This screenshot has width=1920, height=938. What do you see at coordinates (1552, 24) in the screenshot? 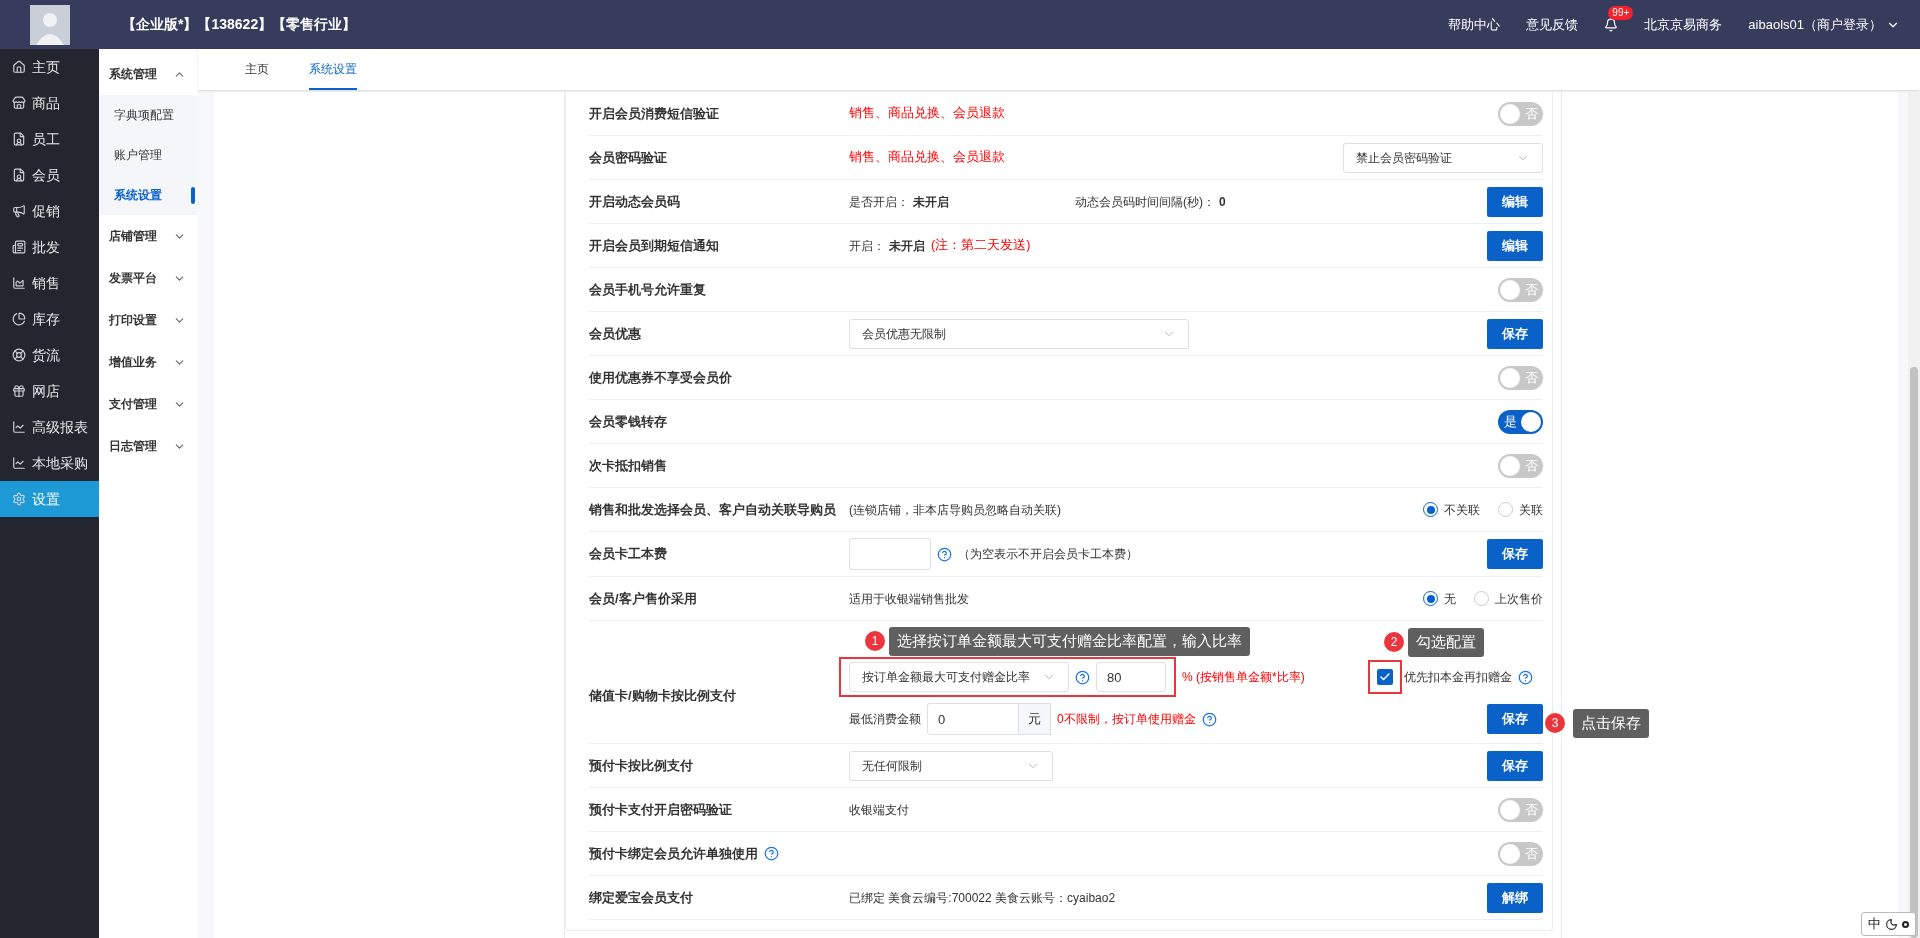
I see `header-link: 意见反馈` at bounding box center [1552, 24].